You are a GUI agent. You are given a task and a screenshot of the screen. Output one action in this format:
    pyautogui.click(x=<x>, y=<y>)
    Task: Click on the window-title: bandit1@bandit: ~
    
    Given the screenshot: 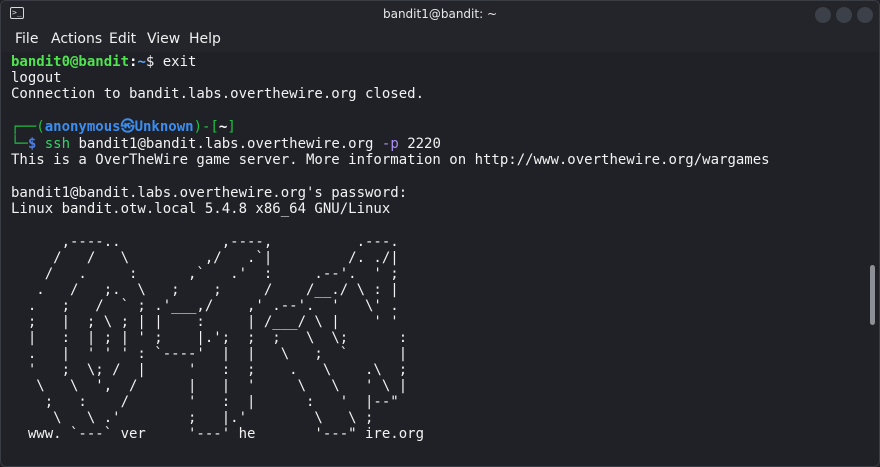 What is the action you would take?
    pyautogui.click(x=439, y=14)
    